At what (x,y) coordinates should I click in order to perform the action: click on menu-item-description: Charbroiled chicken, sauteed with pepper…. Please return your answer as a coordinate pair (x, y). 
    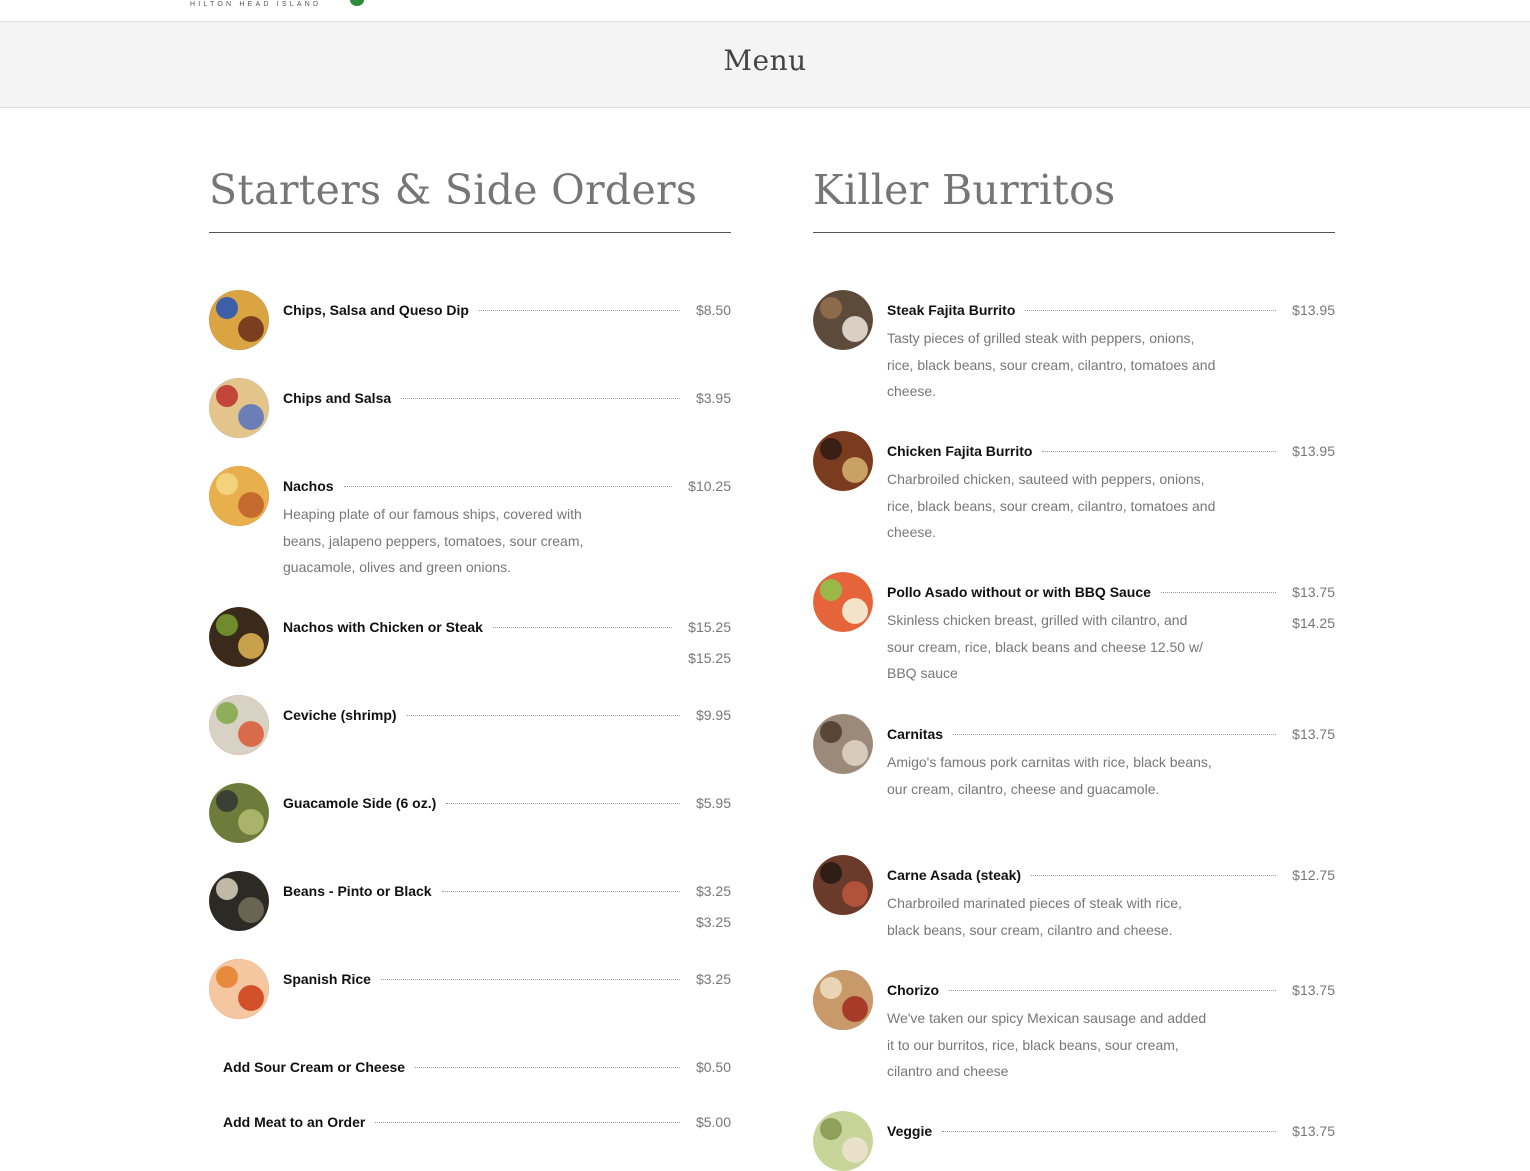
    Looking at the image, I should click on (1051, 505).